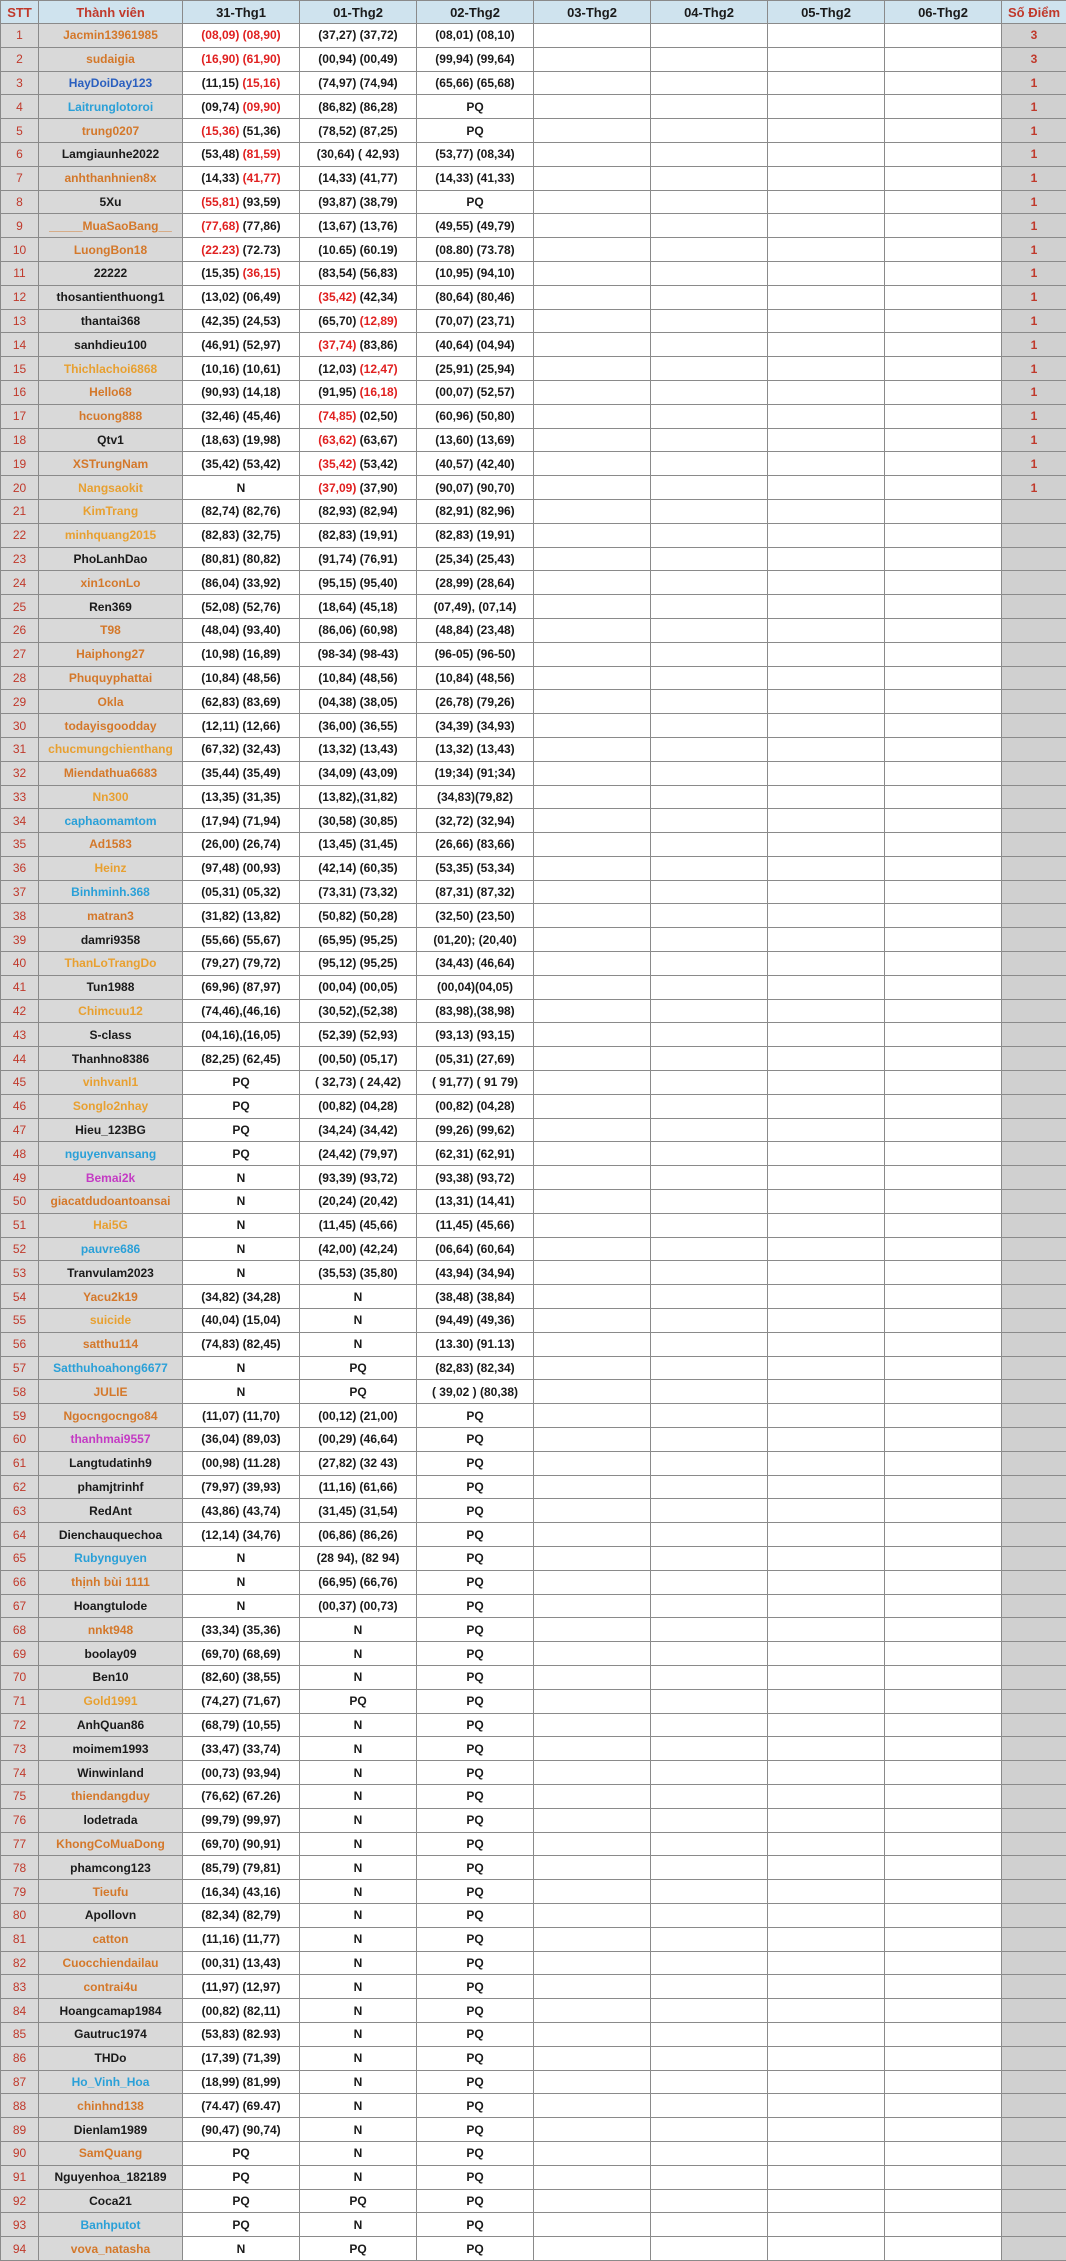  Describe the element at coordinates (475, 154) in the screenshot. I see `prediction-cell: (53,77) (08,34)` at that location.